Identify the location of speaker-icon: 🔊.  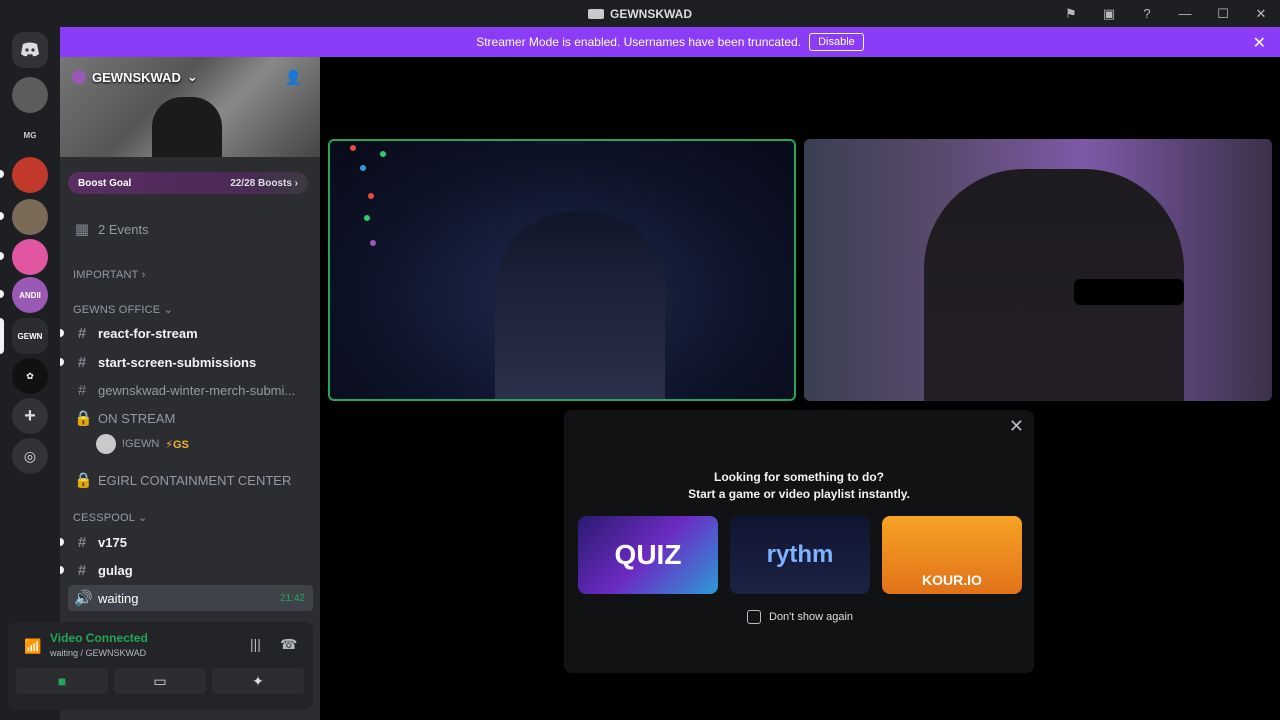
(83, 598).